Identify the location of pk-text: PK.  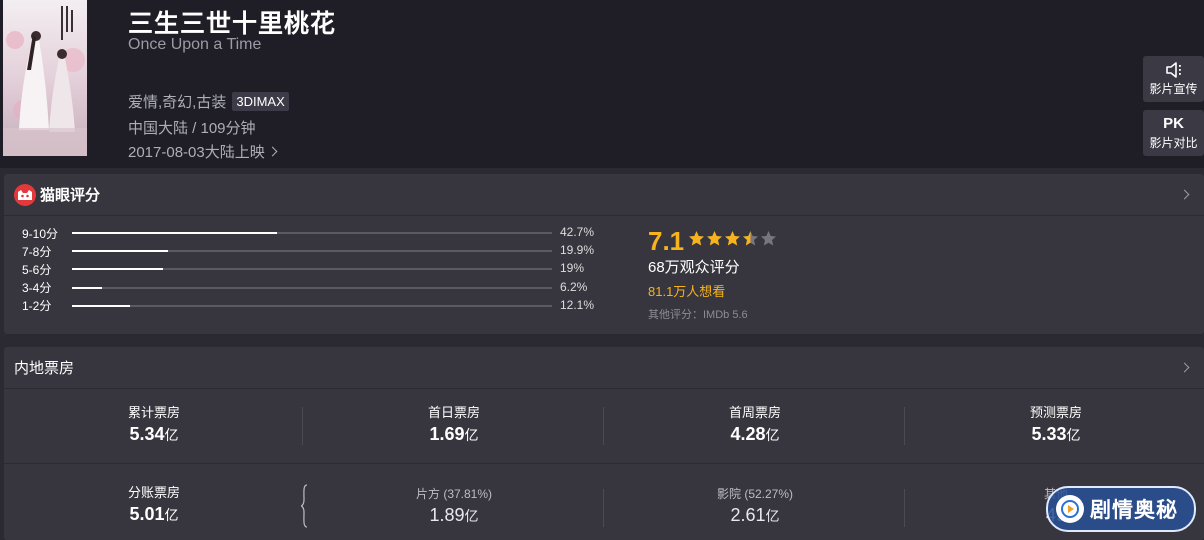
(1173, 123).